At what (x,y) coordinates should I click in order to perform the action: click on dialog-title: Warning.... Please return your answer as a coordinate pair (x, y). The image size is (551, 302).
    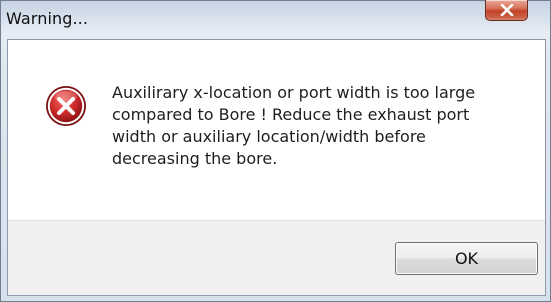
    Looking at the image, I should click on (47, 18).